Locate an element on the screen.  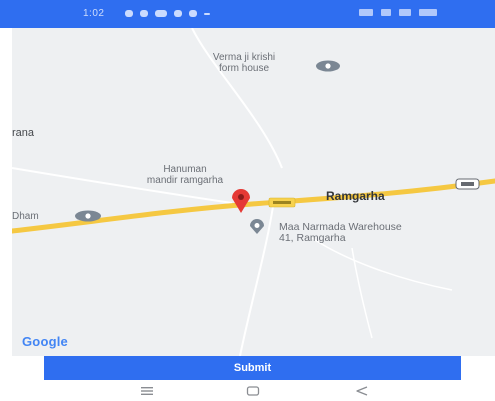
location-marker-icon is located at coordinates (241, 201).